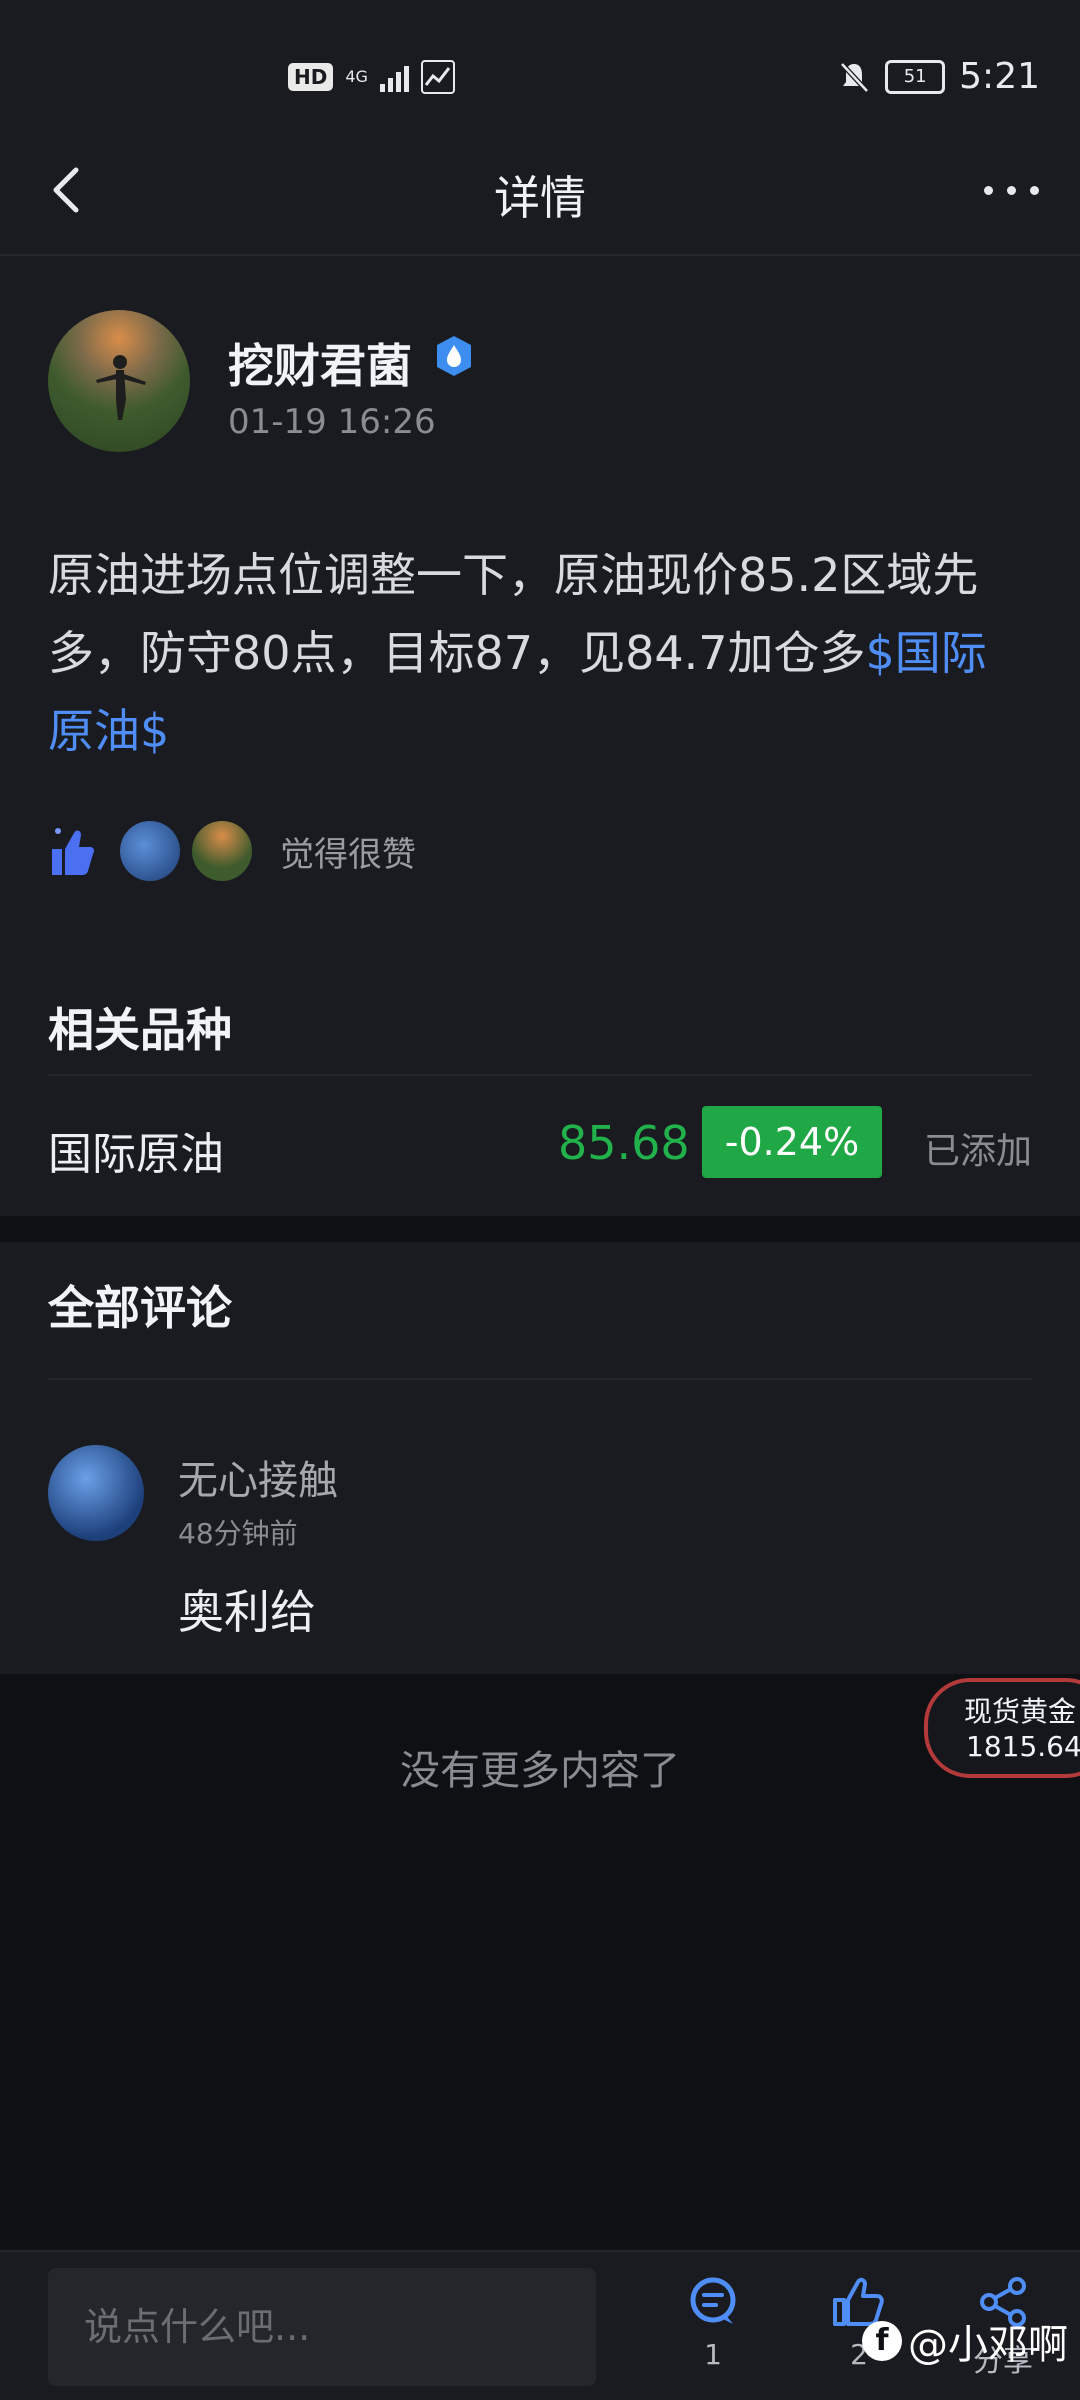  What do you see at coordinates (854, 77) in the screenshot?
I see `mute-bell-icon` at bounding box center [854, 77].